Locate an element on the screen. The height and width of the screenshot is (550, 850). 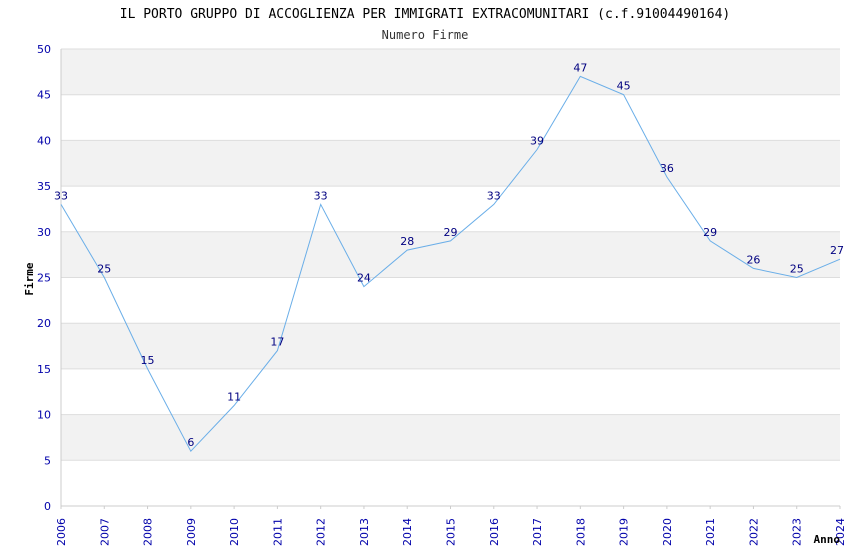
data-label: 39 is located at coordinates (537, 141).